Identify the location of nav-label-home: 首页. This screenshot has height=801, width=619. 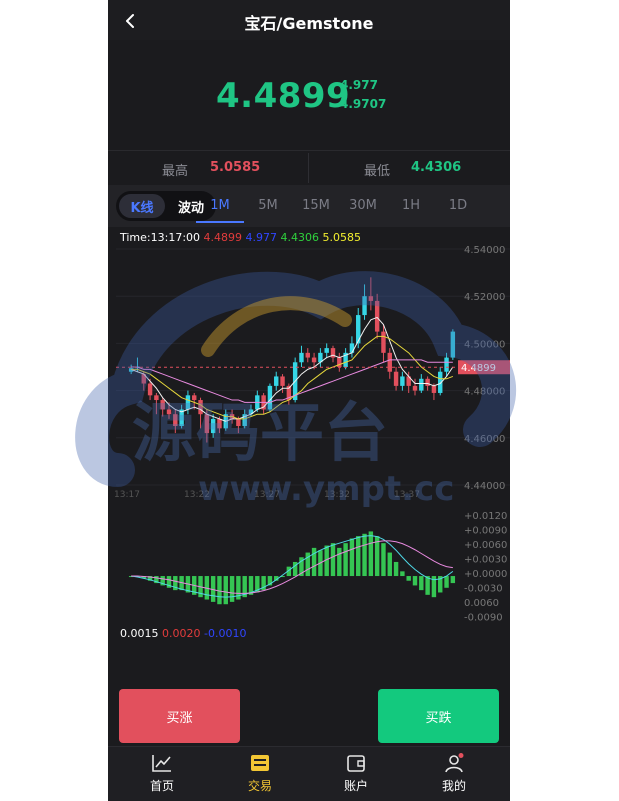
(161, 786).